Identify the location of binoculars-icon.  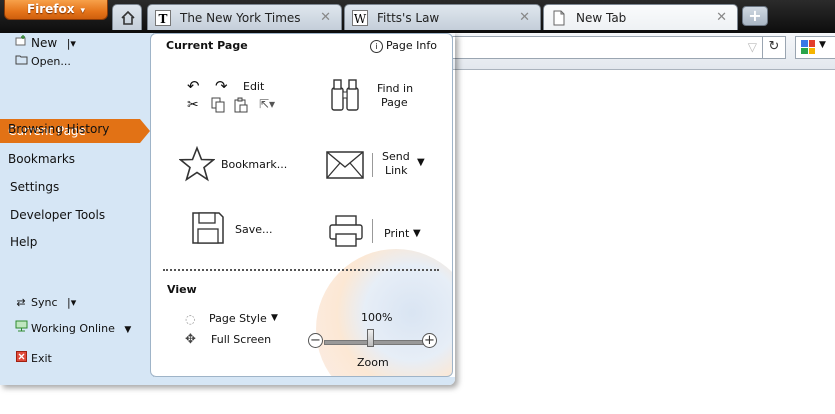
(345, 96).